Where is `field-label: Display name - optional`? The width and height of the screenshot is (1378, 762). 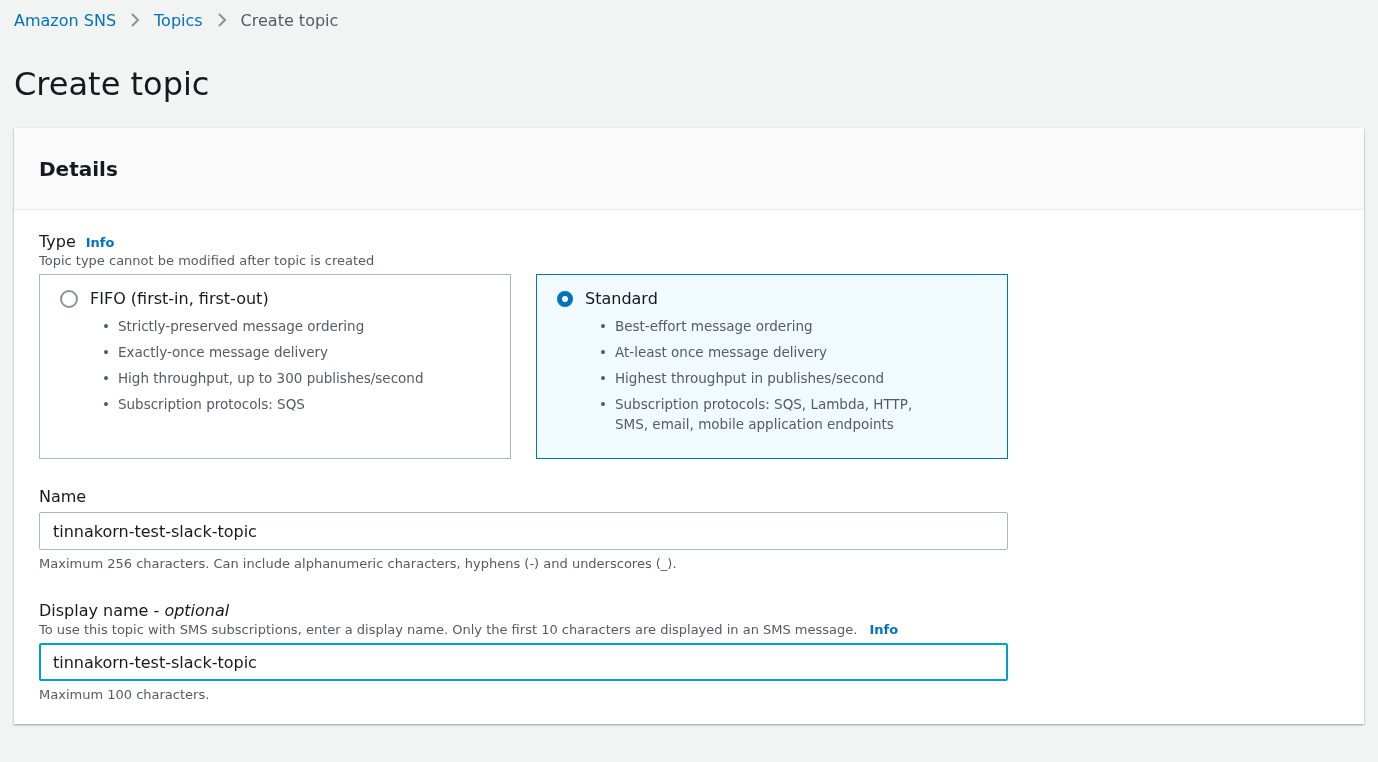
field-label: Display name - optional is located at coordinates (134, 610).